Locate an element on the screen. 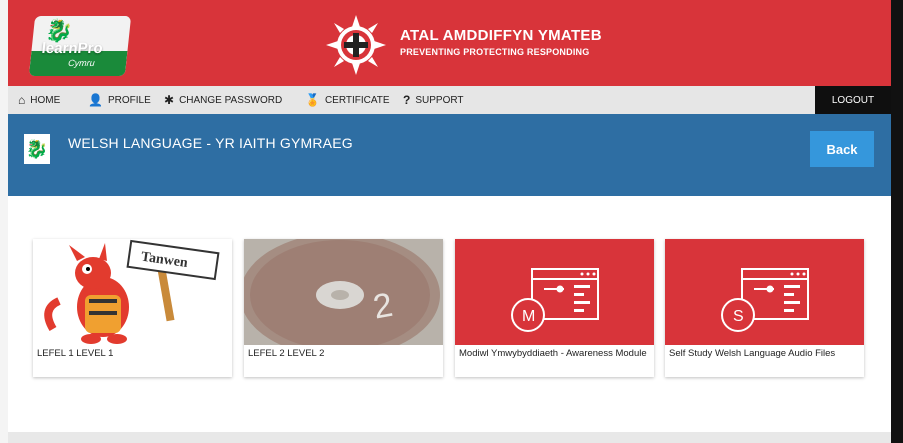 The image size is (903, 443). card-image-self-study: S is located at coordinates (764, 292).